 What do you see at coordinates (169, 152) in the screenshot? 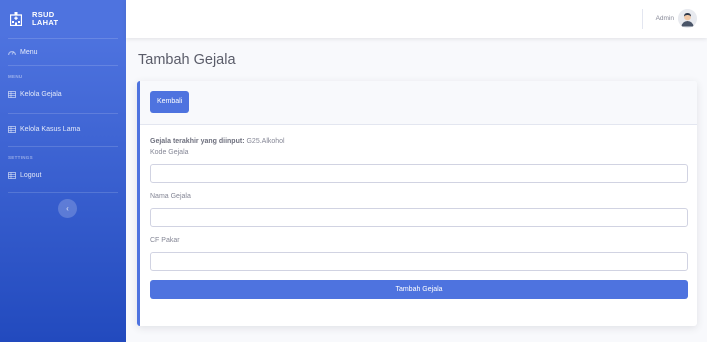
I see `kode-gejala-label: Kode Gejala` at bounding box center [169, 152].